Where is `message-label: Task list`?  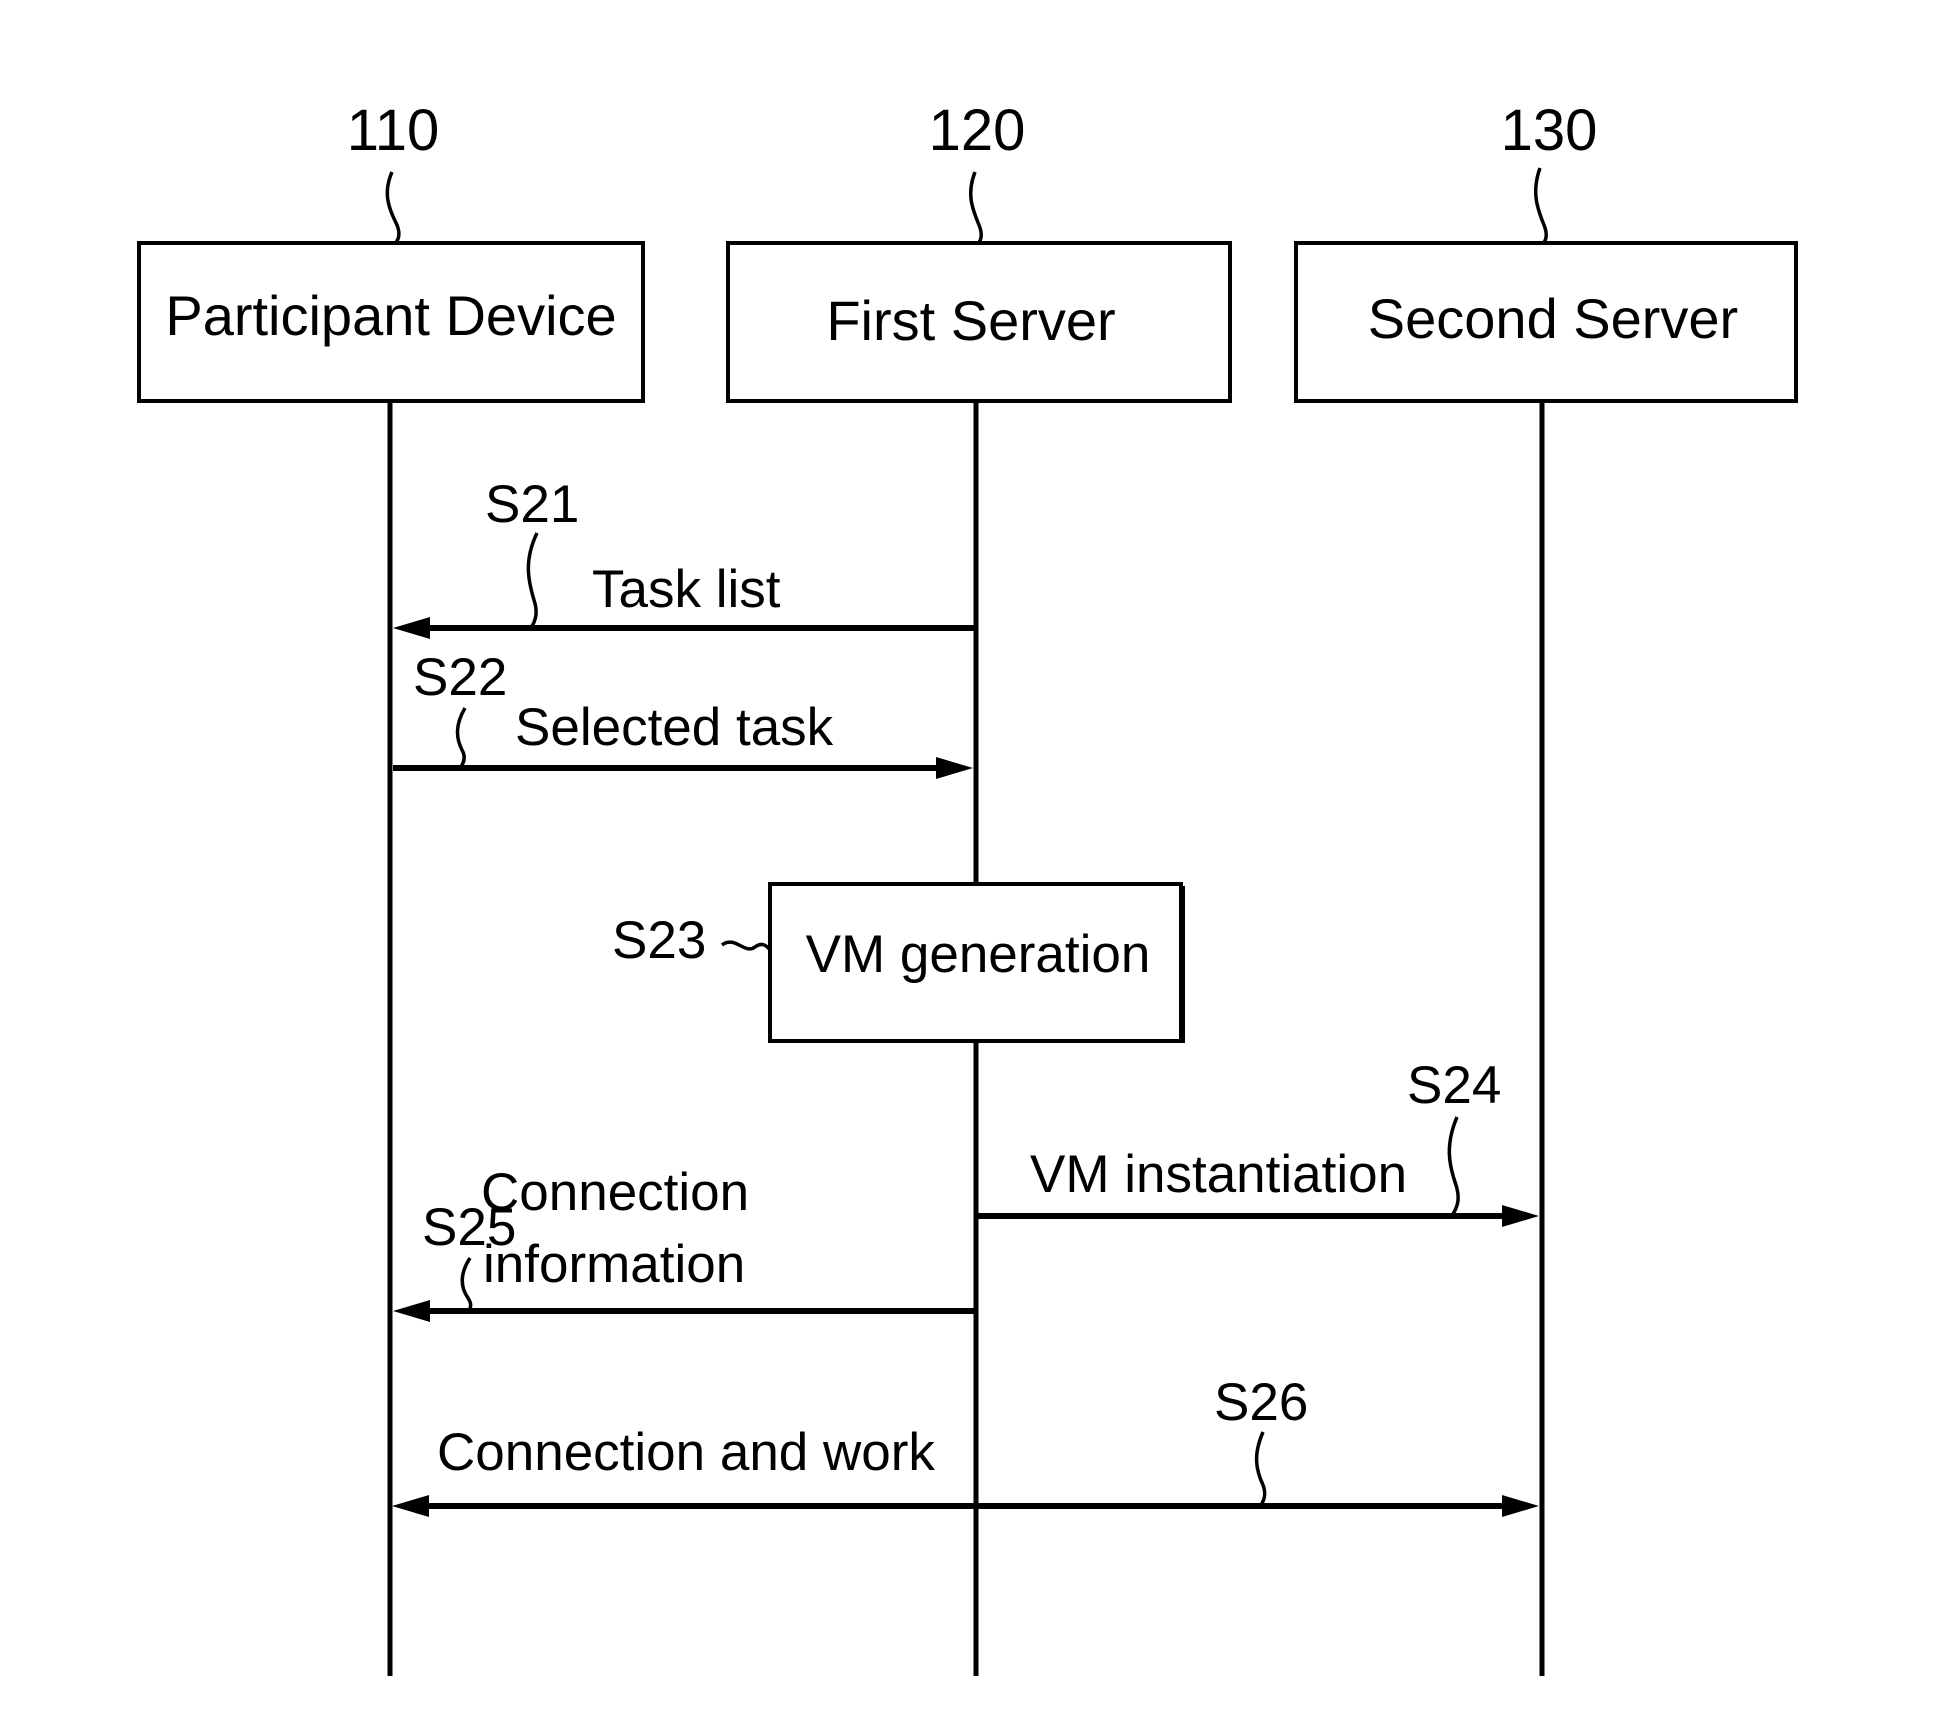 message-label: Task list is located at coordinates (686, 589).